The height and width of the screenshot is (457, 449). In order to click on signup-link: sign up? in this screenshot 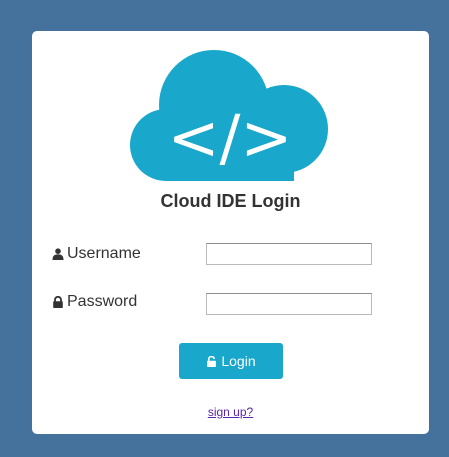, I will do `click(230, 412)`.